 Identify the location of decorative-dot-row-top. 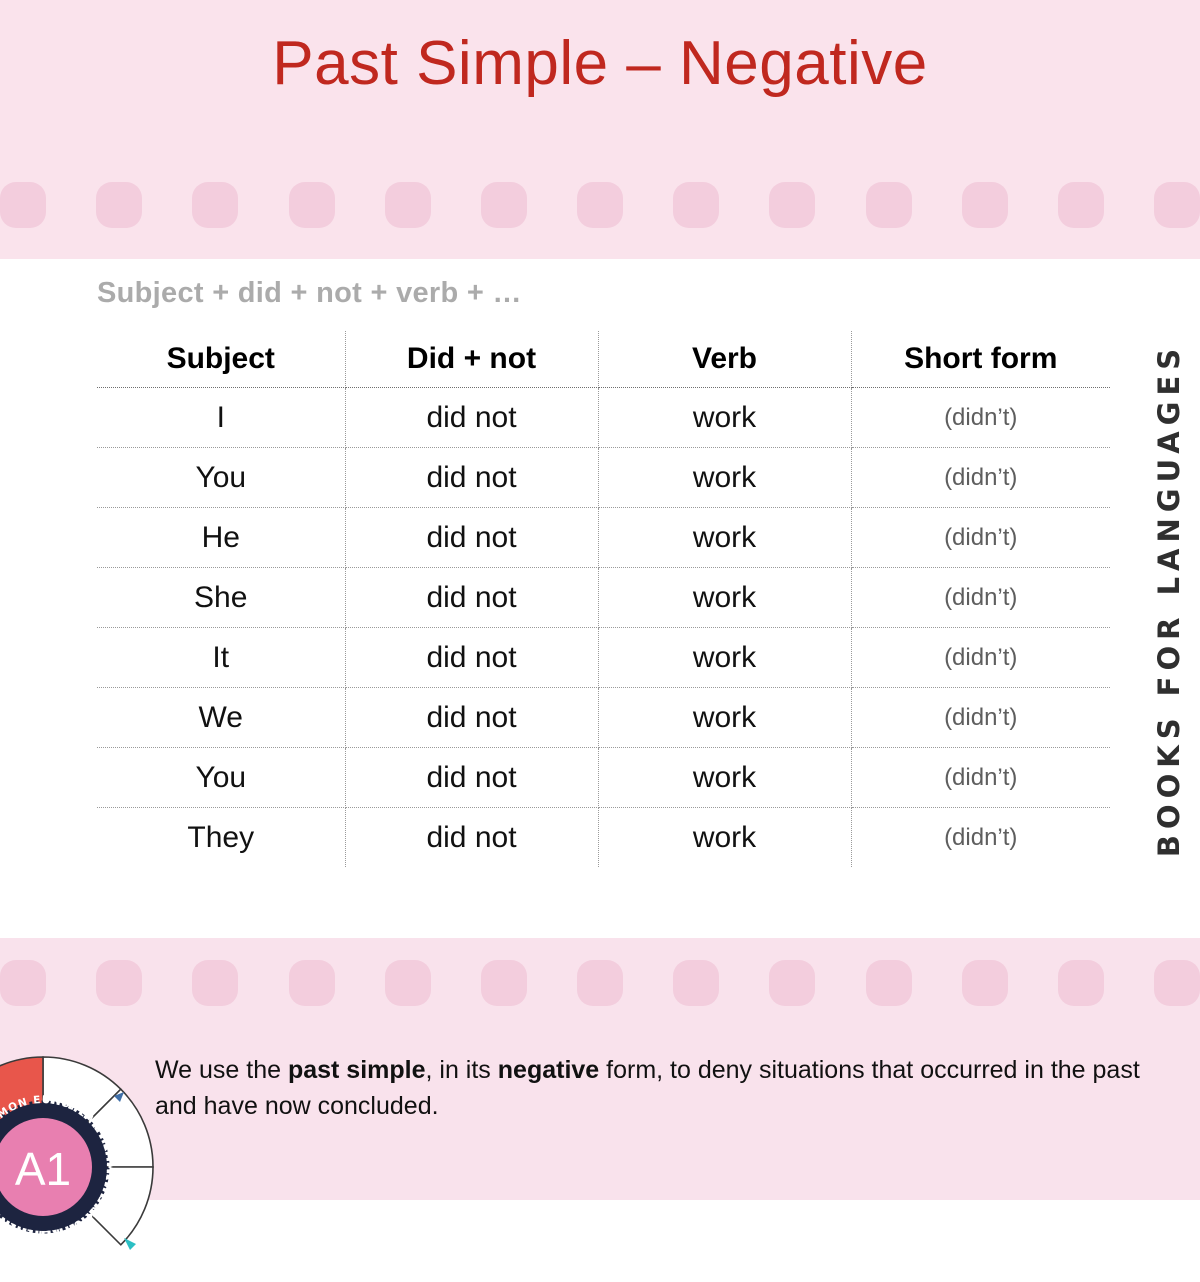
(600, 205).